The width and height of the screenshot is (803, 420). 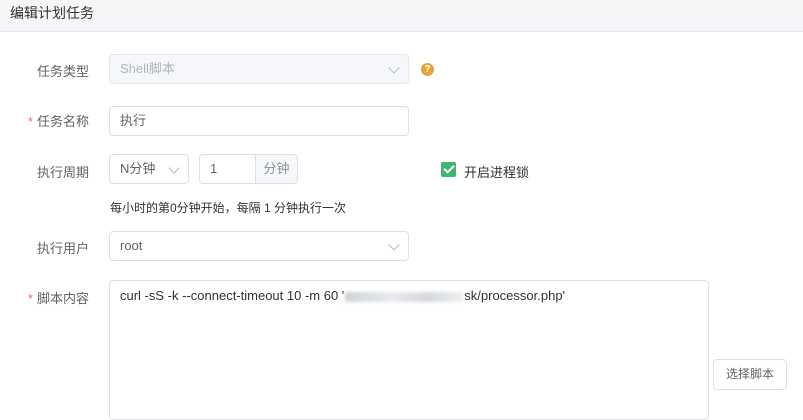 I want to click on user-value: root, so click(x=131, y=245).